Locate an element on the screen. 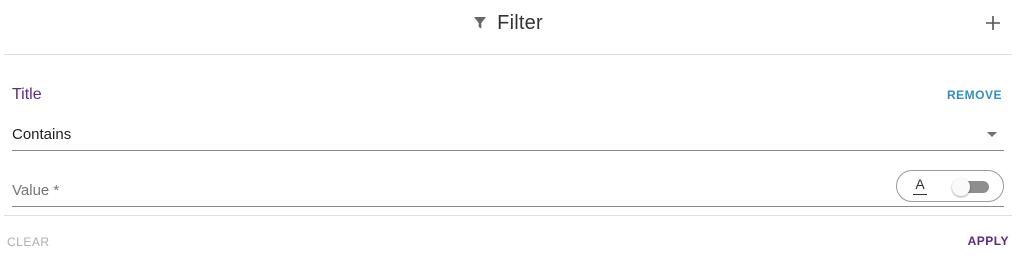 The width and height of the screenshot is (1019, 258). filter-icon is located at coordinates (480, 23).